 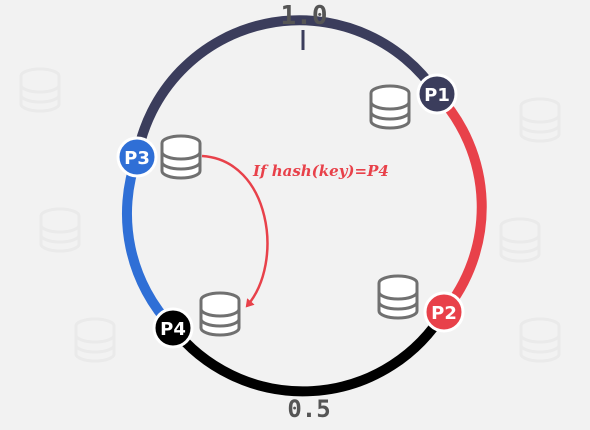 What do you see at coordinates (460, 203) in the screenshot?
I see `ring-arc-p1-p2` at bounding box center [460, 203].